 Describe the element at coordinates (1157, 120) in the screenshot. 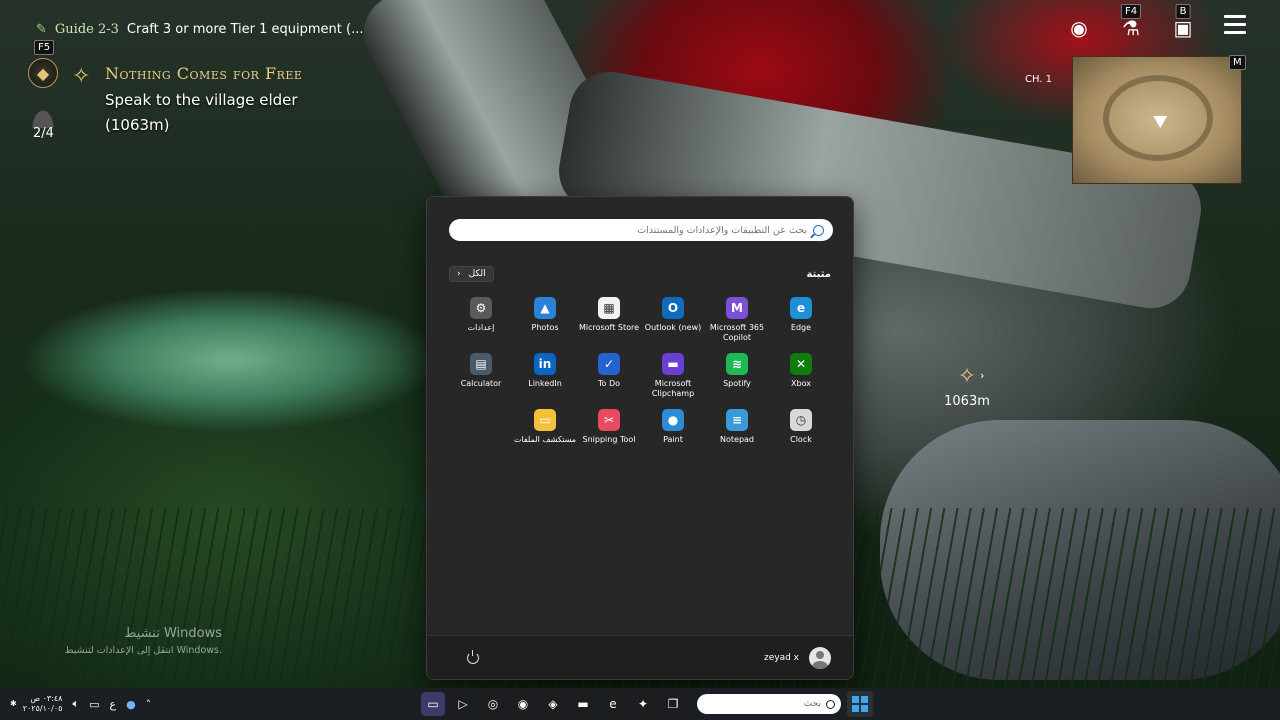

I see `minimap` at that location.